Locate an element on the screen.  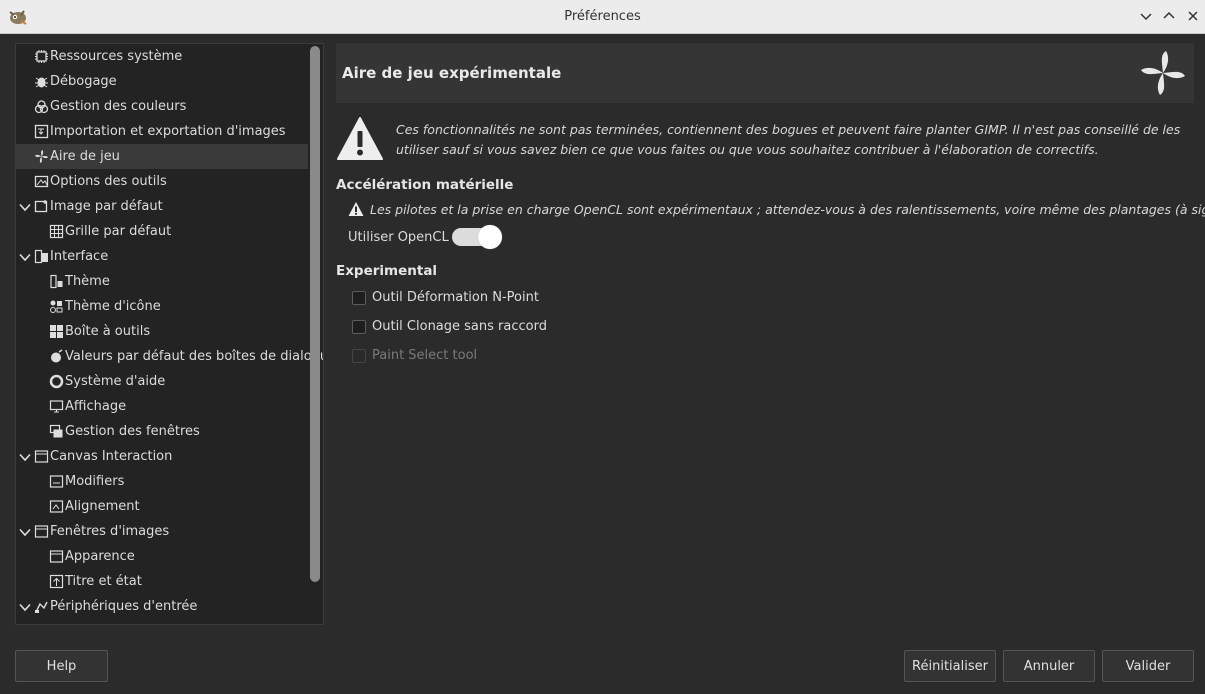
sidebar-item-label: Alignement is located at coordinates (102, 506).